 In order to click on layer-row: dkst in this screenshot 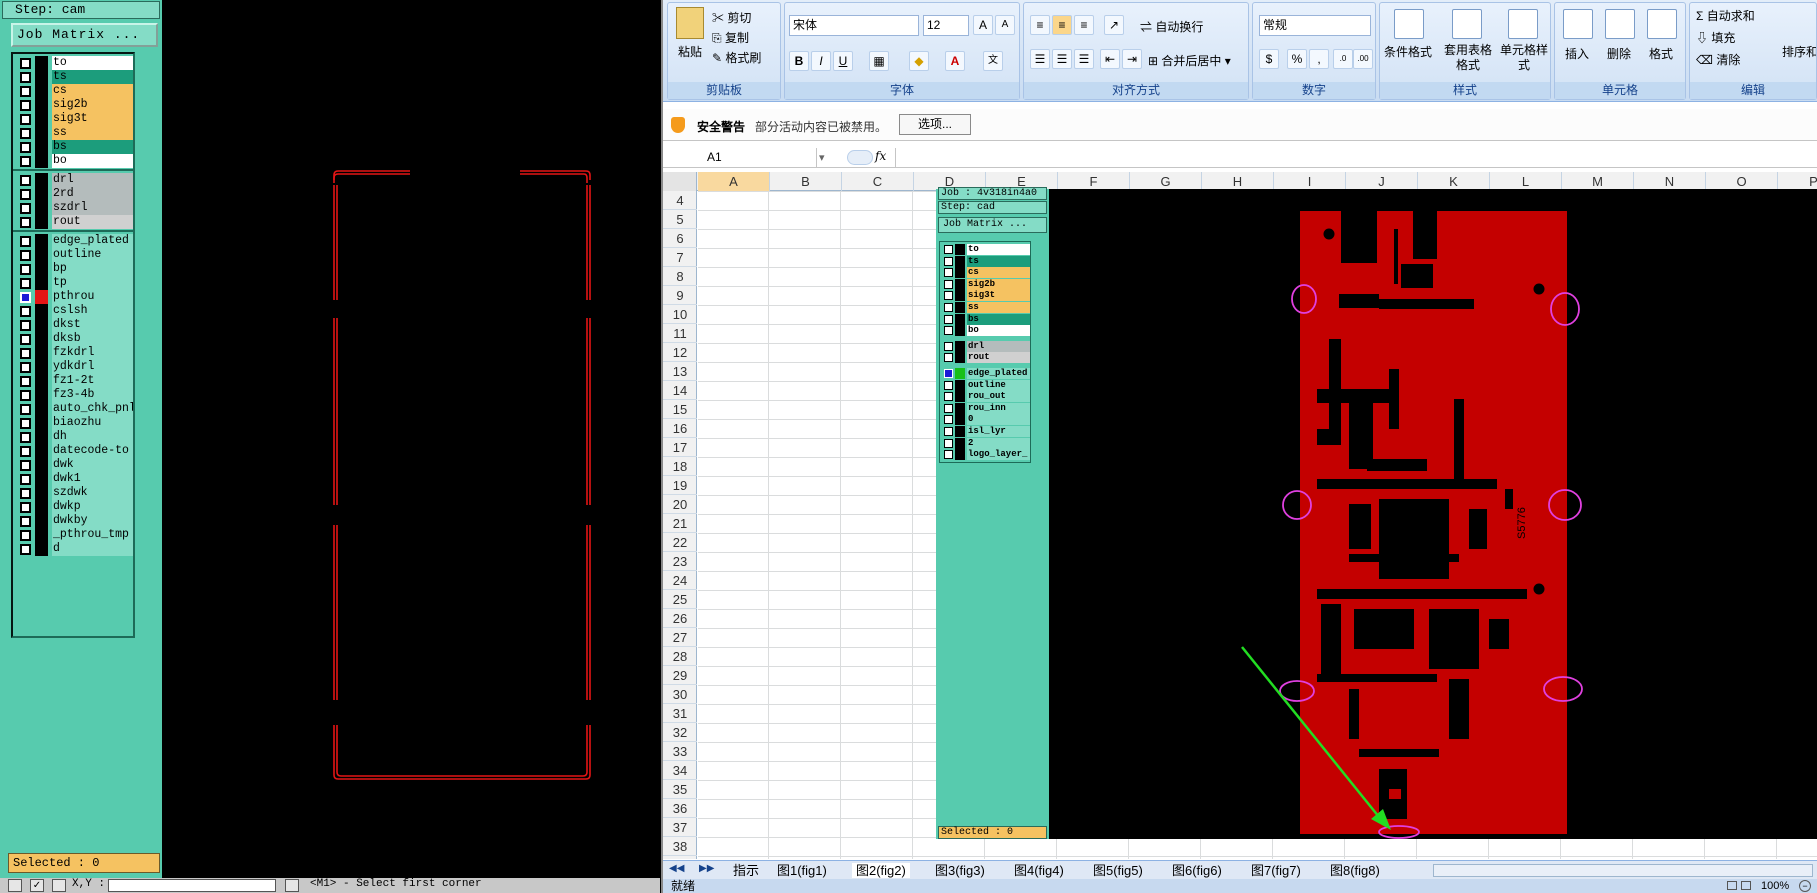, I will do `click(74, 325)`.